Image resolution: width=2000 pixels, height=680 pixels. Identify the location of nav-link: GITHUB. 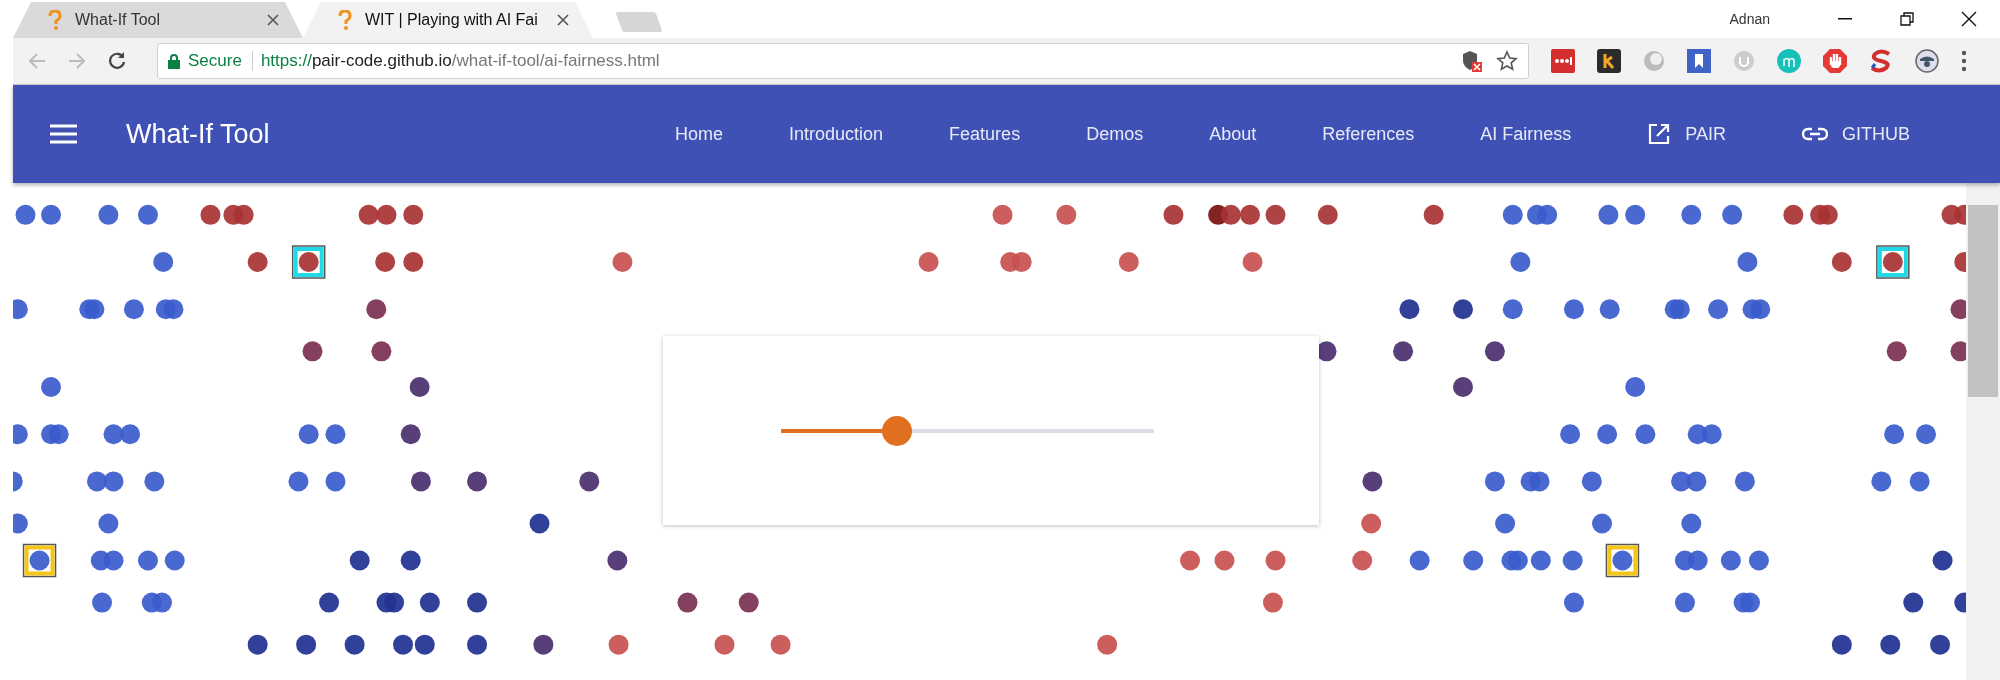
(1856, 134).